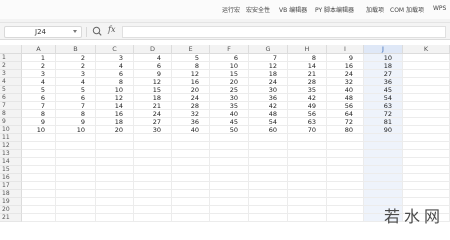 The width and height of the screenshot is (450, 240). I want to click on grid-cell: 64, so click(345, 114).